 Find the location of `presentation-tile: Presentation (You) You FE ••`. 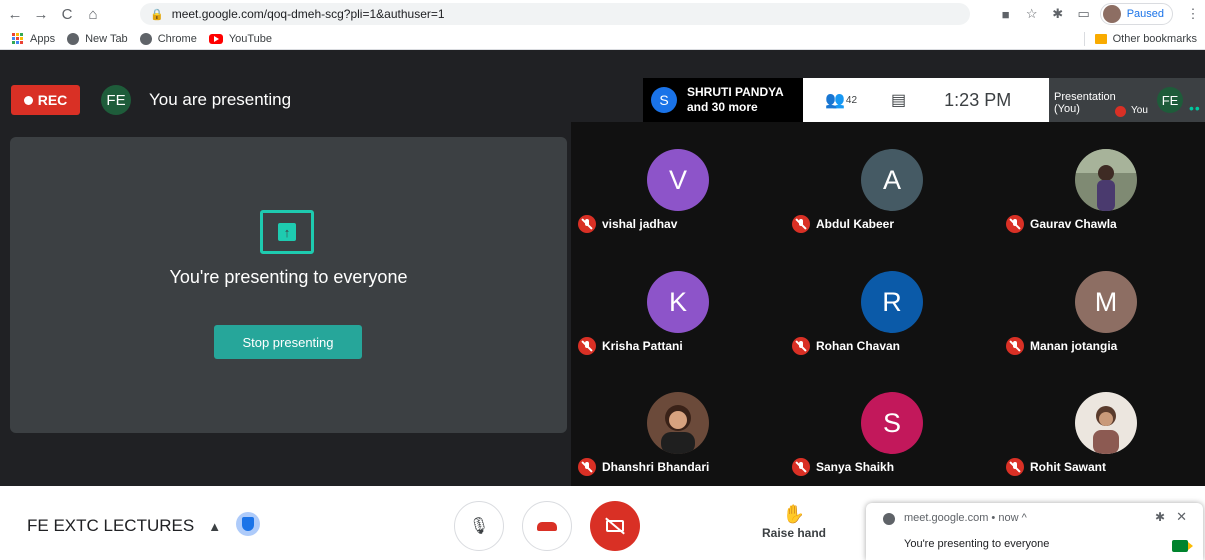

presentation-tile: Presentation (You) You FE •• is located at coordinates (1127, 100).